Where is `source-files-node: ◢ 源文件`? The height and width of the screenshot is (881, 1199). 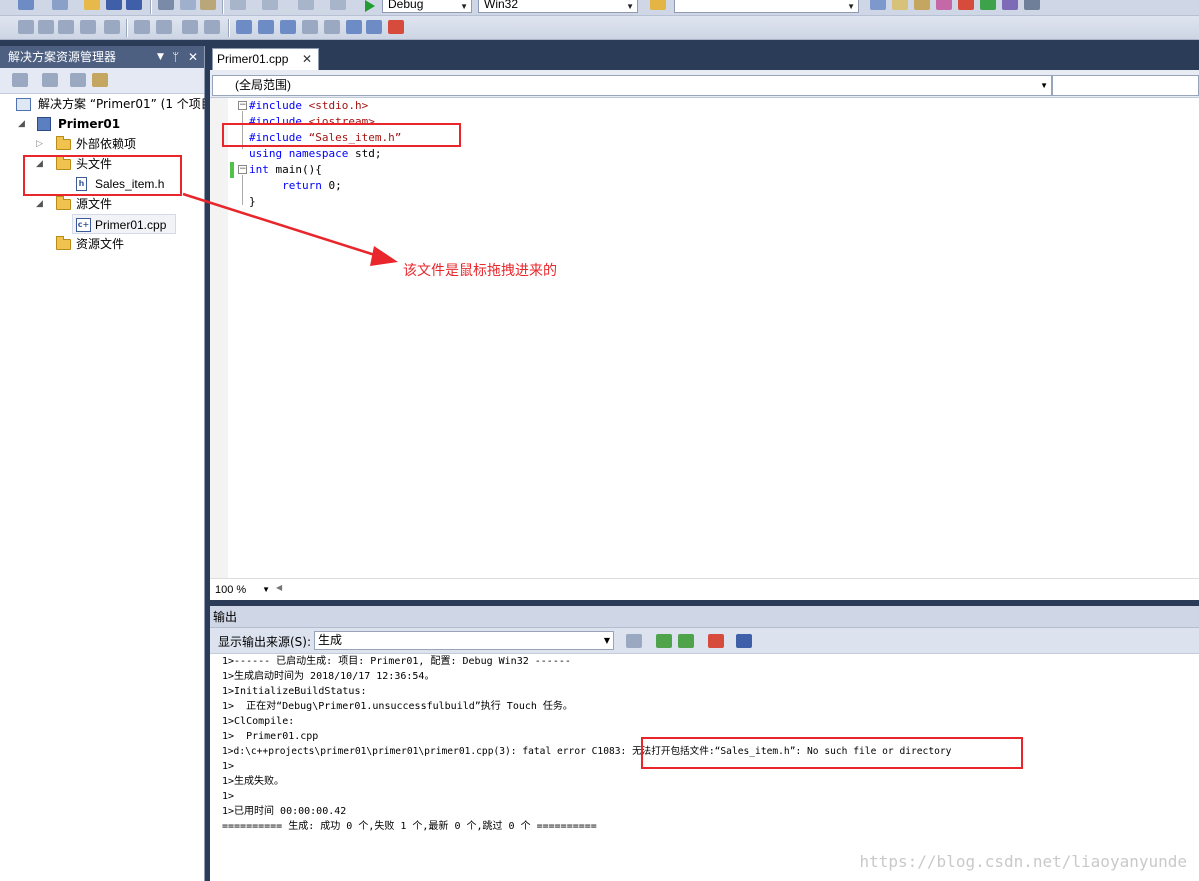 source-files-node: ◢ 源文件 is located at coordinates (106, 204).